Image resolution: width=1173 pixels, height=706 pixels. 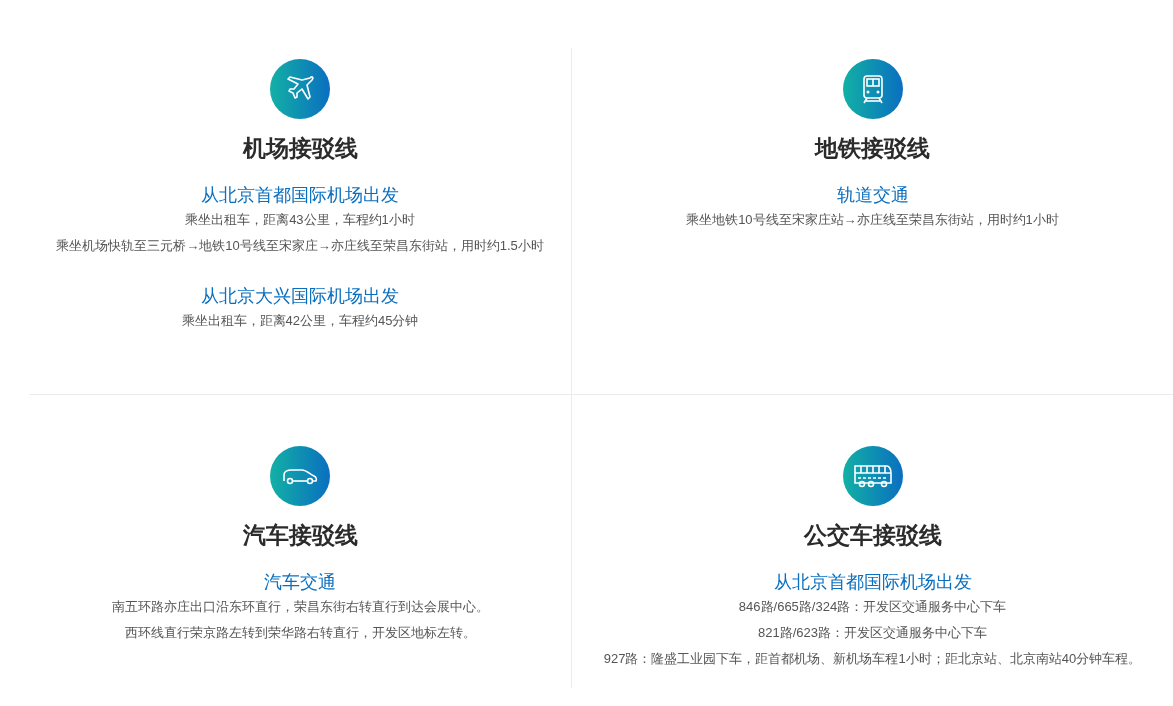 I want to click on route-description: 927路：隆盛工业园下车，距首都机场、新机场车程1小时；距北京站、北京南站40分钟车程。, so click(x=872, y=659).